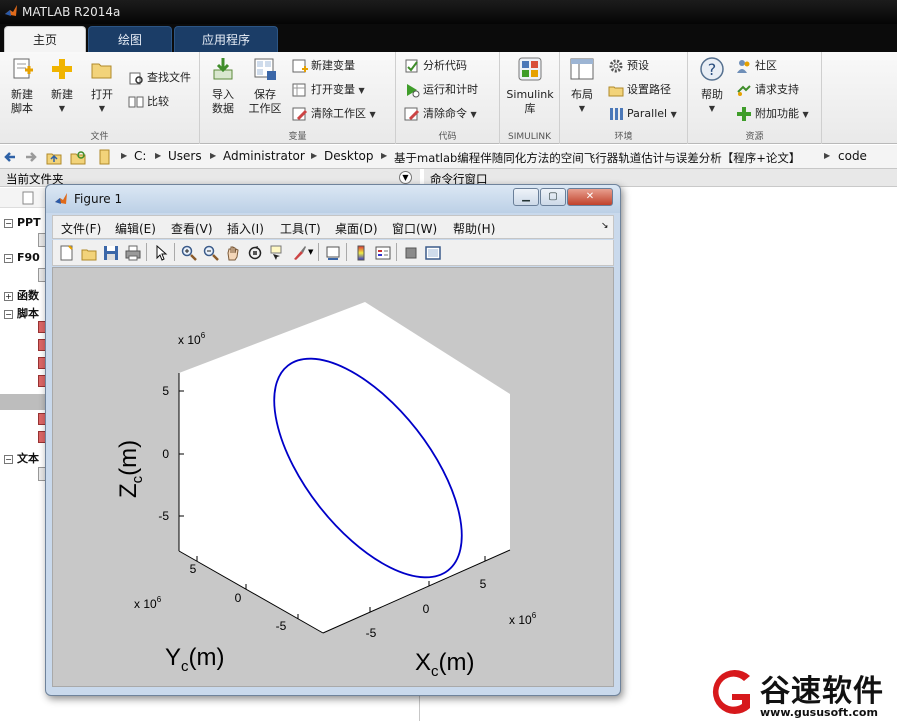 The image size is (897, 721). I want to click on crumb-code: code, so click(852, 156).